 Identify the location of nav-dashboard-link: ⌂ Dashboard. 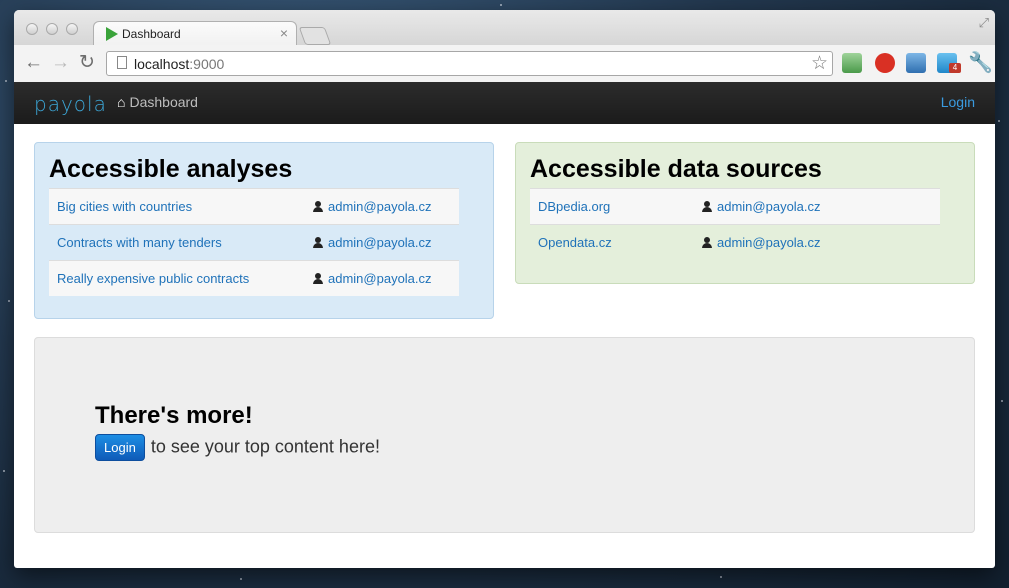
(157, 102).